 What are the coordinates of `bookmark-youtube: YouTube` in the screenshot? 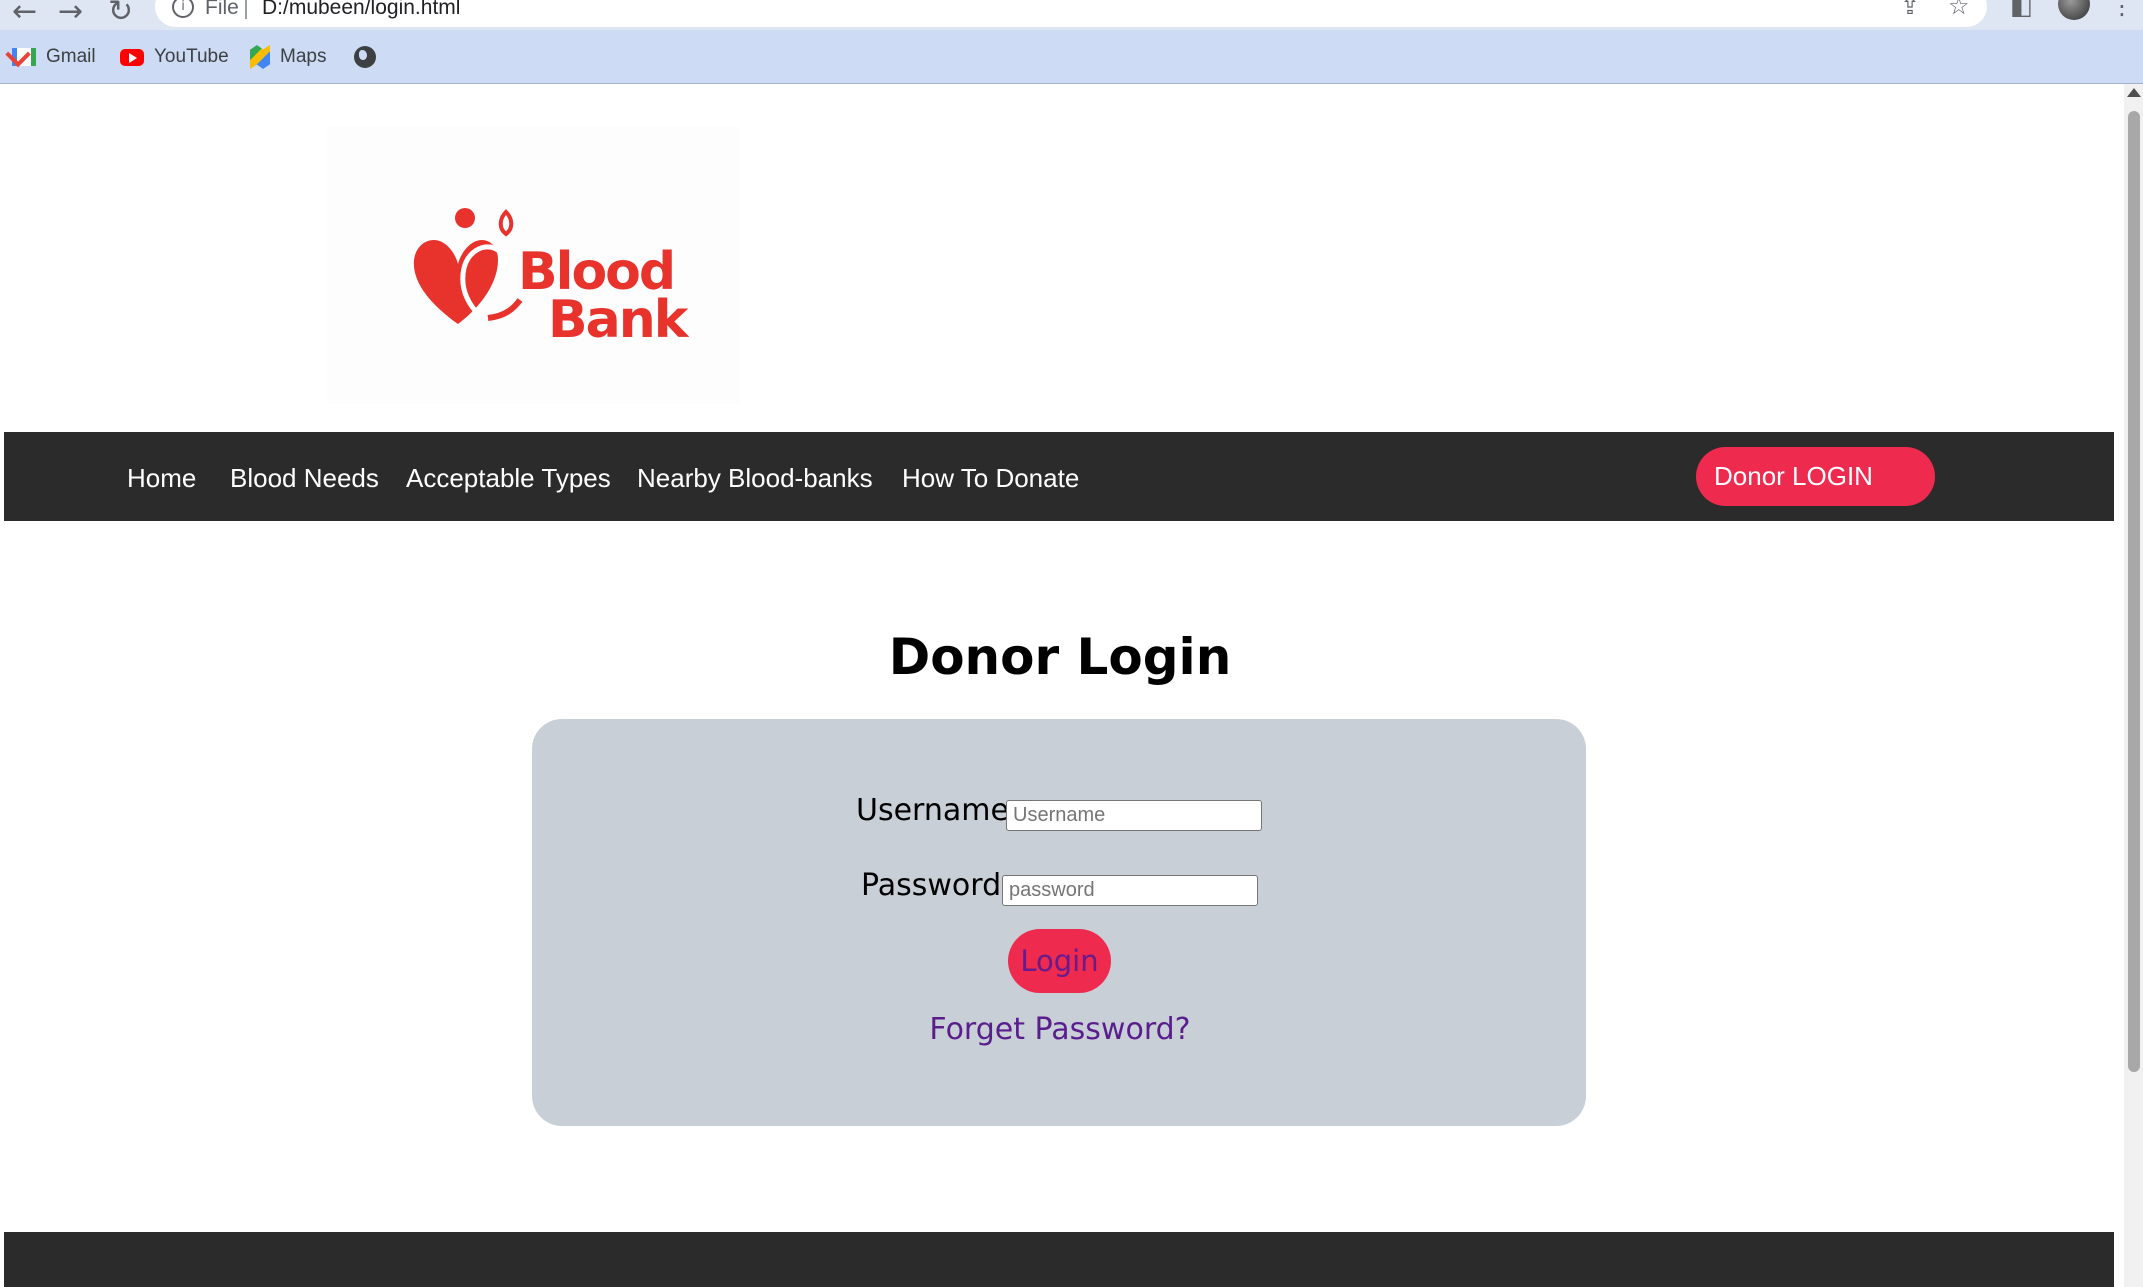 It's located at (174, 57).